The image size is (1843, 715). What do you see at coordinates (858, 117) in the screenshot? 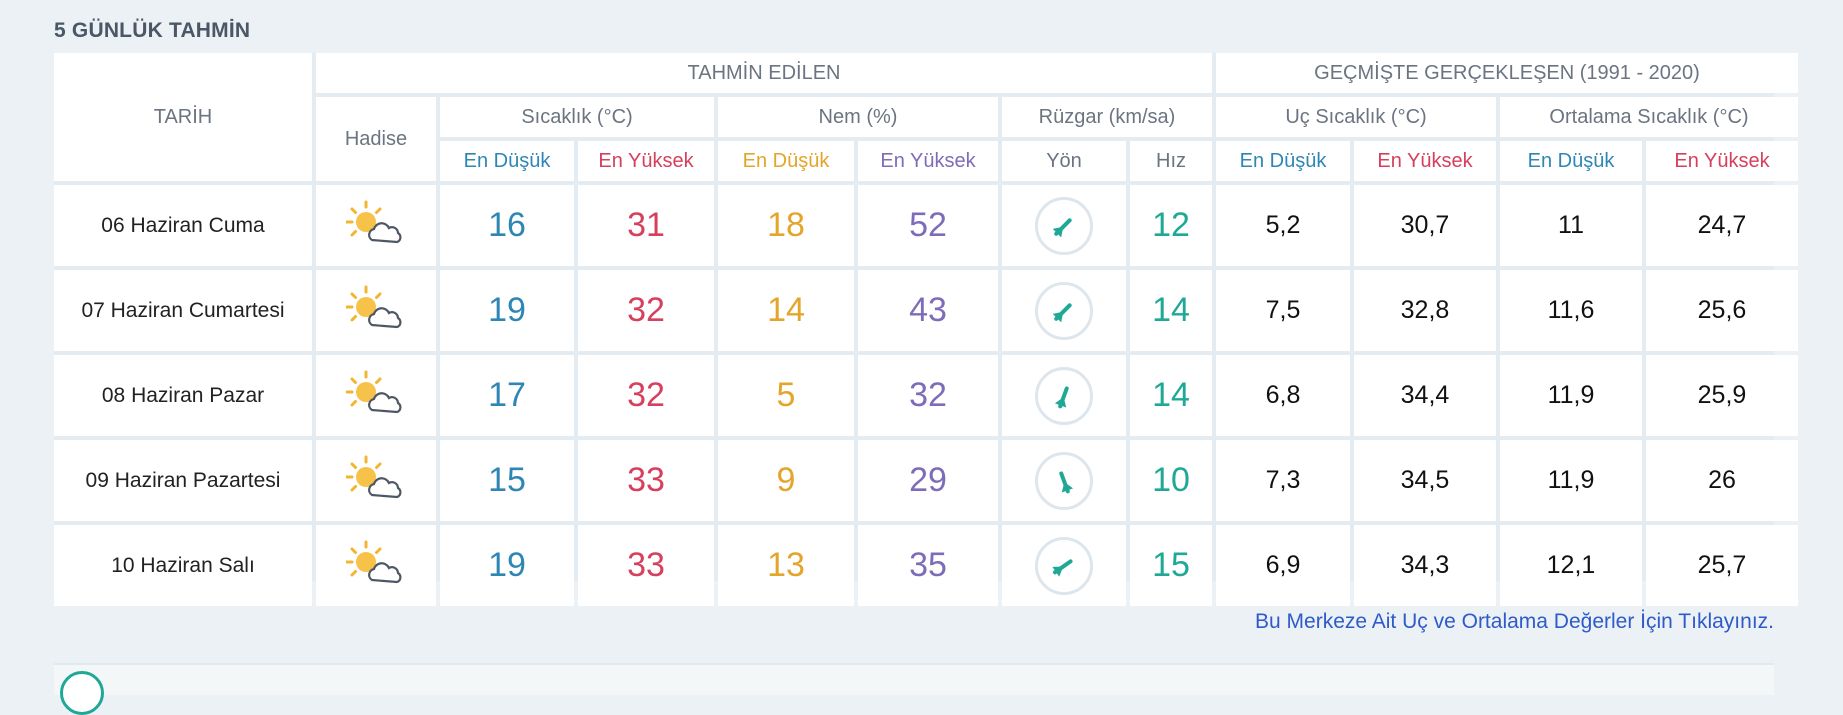
I see `humidity-header: Nem (%)` at bounding box center [858, 117].